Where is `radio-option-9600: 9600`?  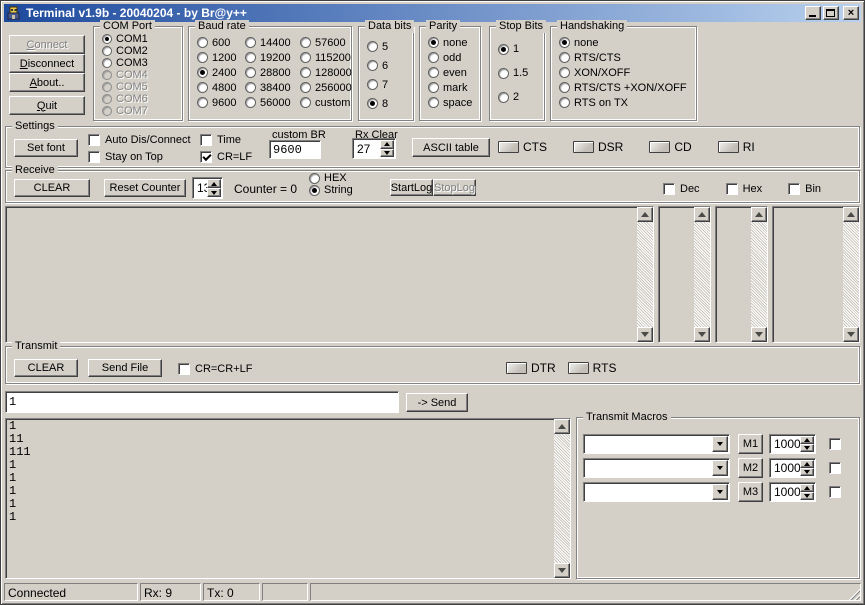 radio-option-9600: 9600 is located at coordinates (221, 102).